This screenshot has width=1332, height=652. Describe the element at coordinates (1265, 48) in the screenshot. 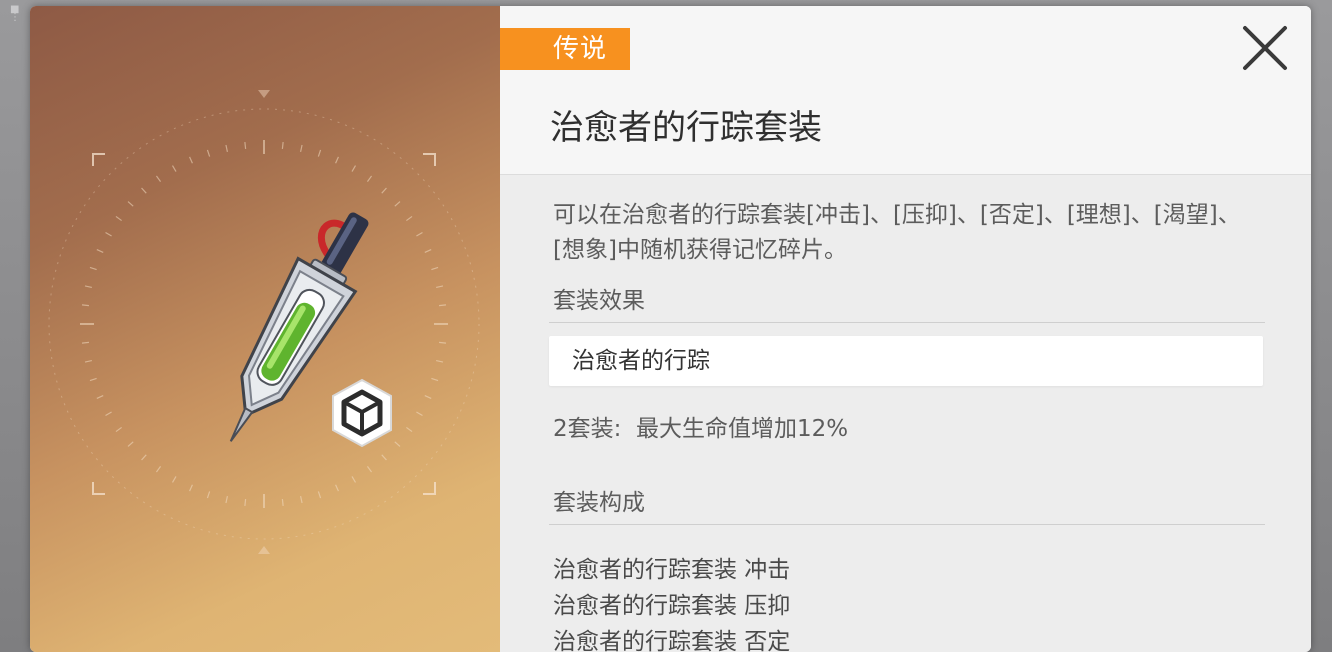

I see `close-icon` at that location.